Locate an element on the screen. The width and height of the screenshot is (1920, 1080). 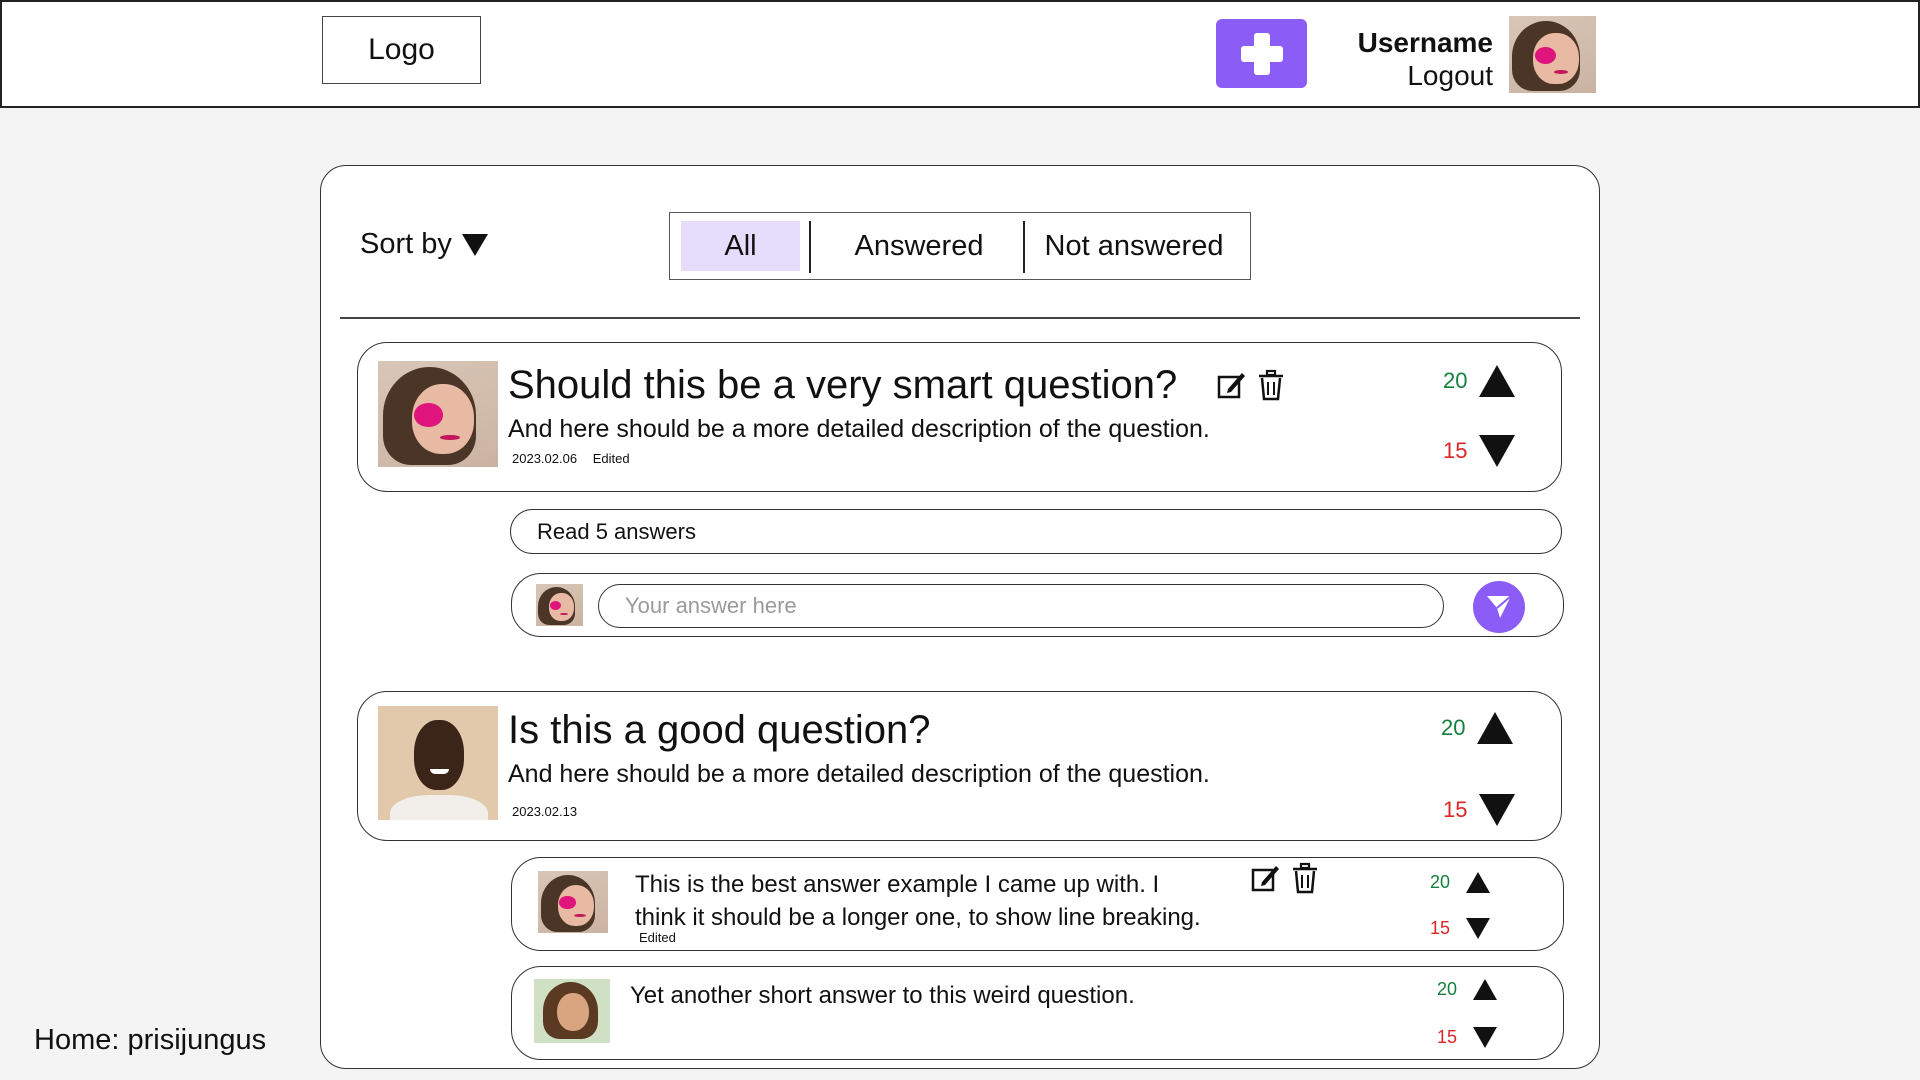
answer-actions is located at coordinates (1285, 878).